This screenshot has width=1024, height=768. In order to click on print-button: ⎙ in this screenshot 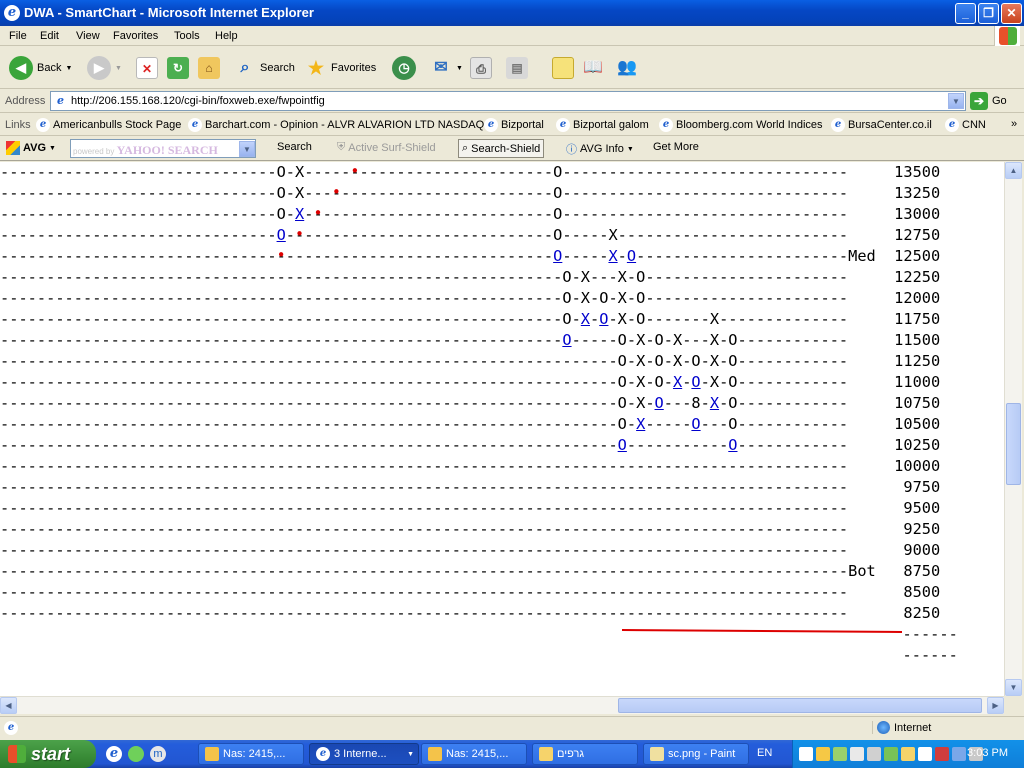, I will do `click(481, 68)`.